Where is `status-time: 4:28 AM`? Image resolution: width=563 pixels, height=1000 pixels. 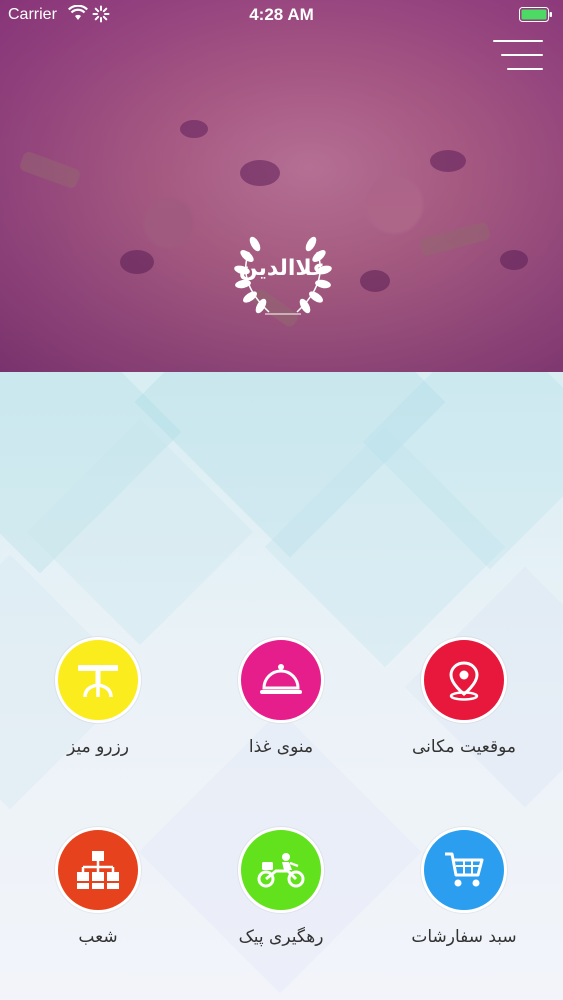
status-time: 4:28 AM is located at coordinates (281, 14).